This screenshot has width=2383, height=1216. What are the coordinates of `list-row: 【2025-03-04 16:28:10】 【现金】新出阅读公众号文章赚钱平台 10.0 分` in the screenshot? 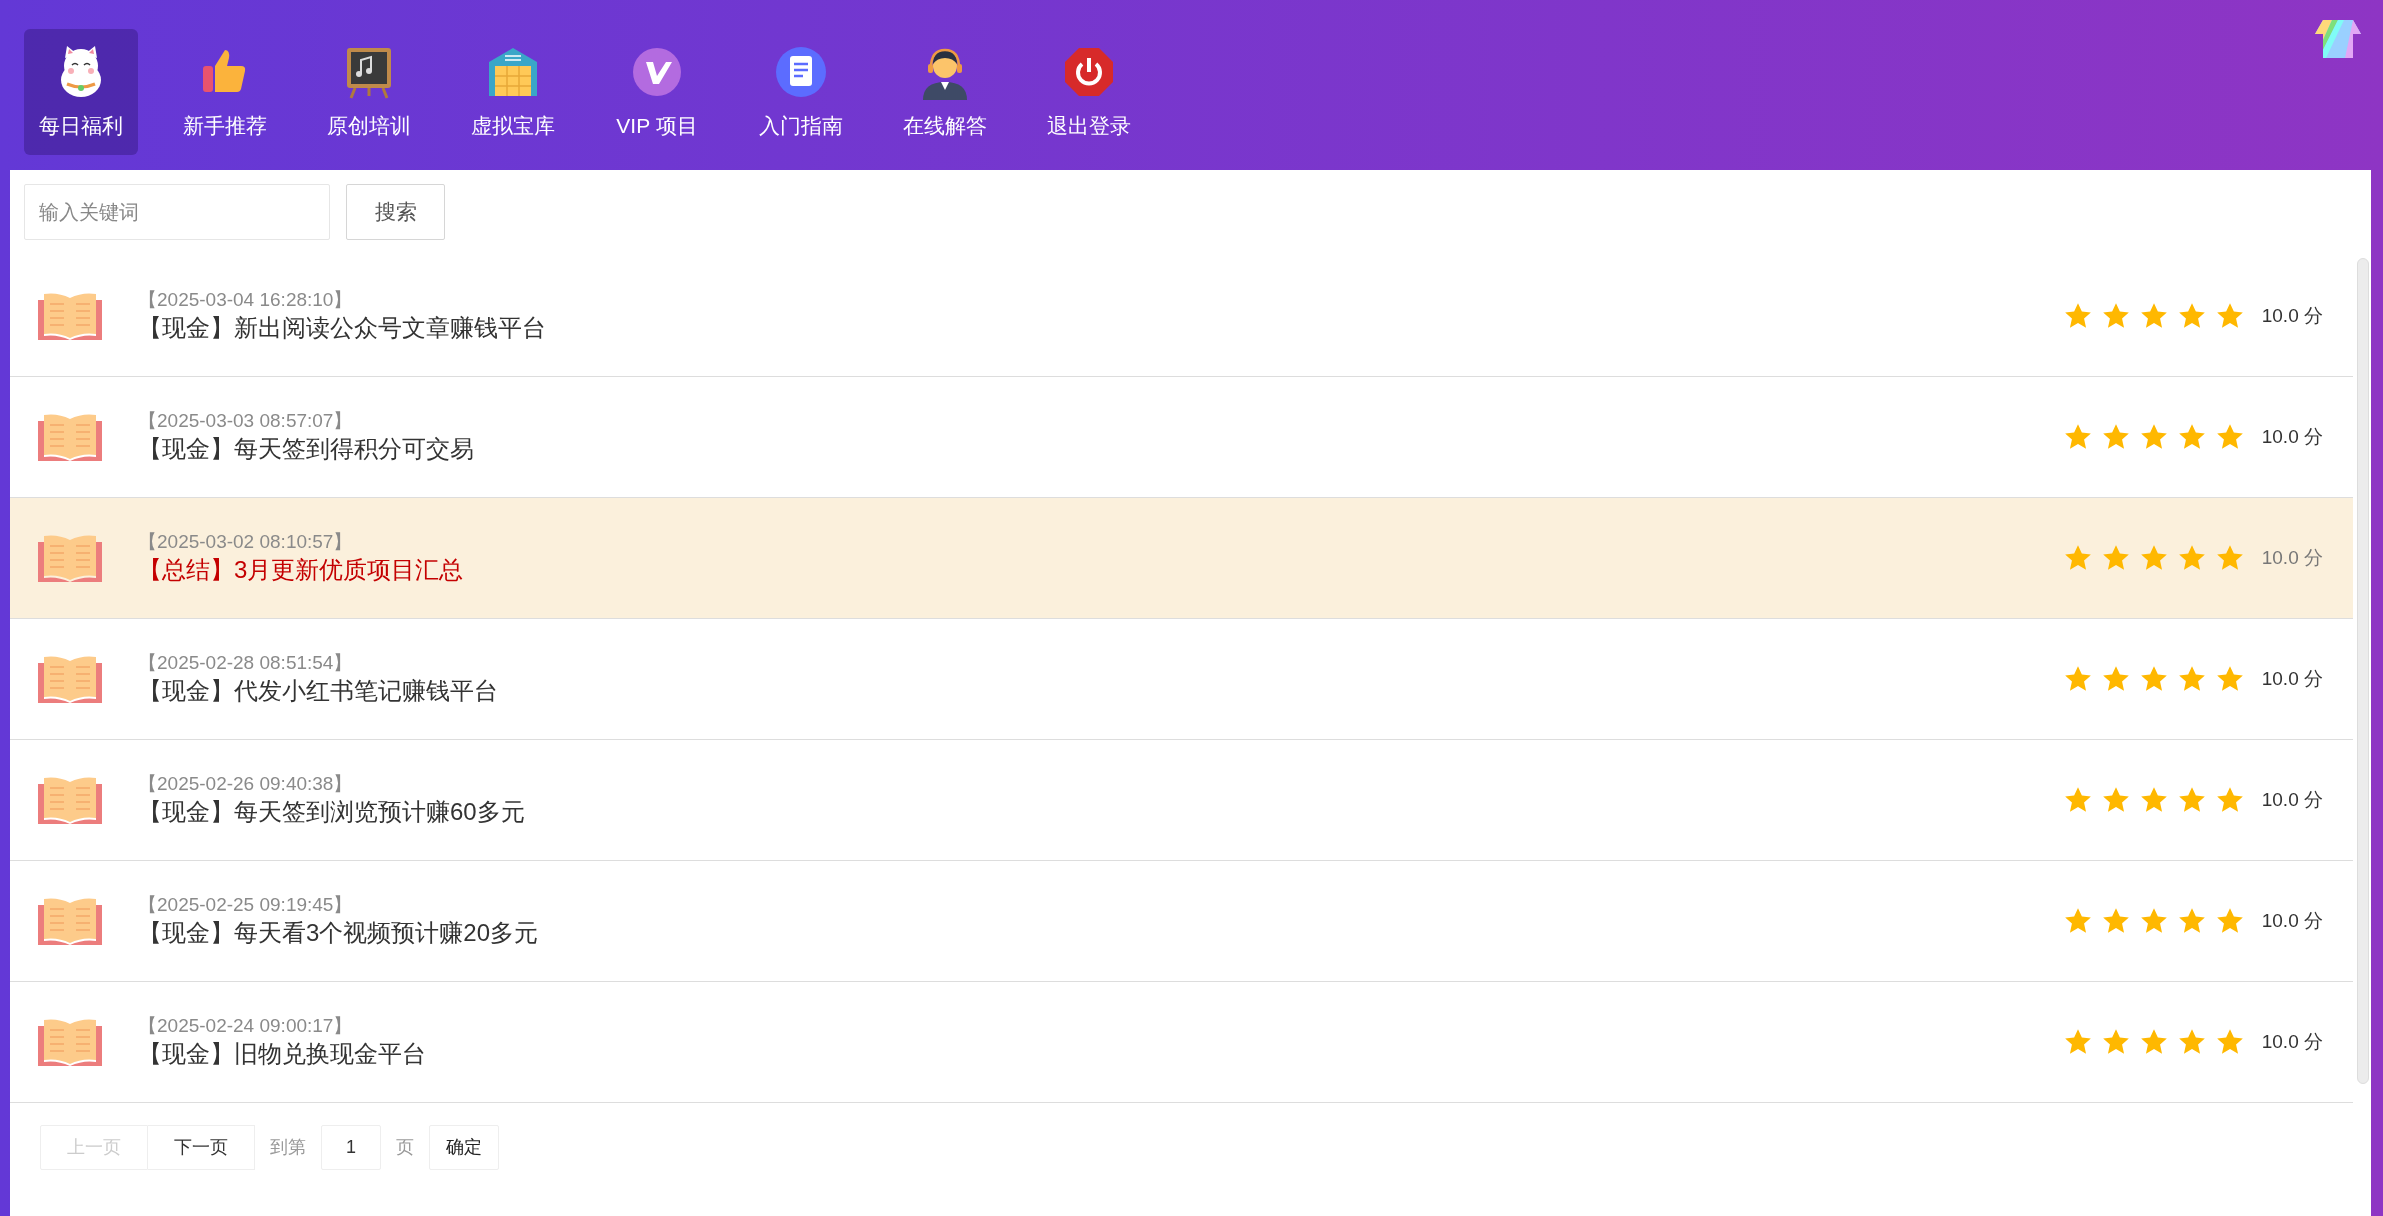 It's located at (1181, 316).